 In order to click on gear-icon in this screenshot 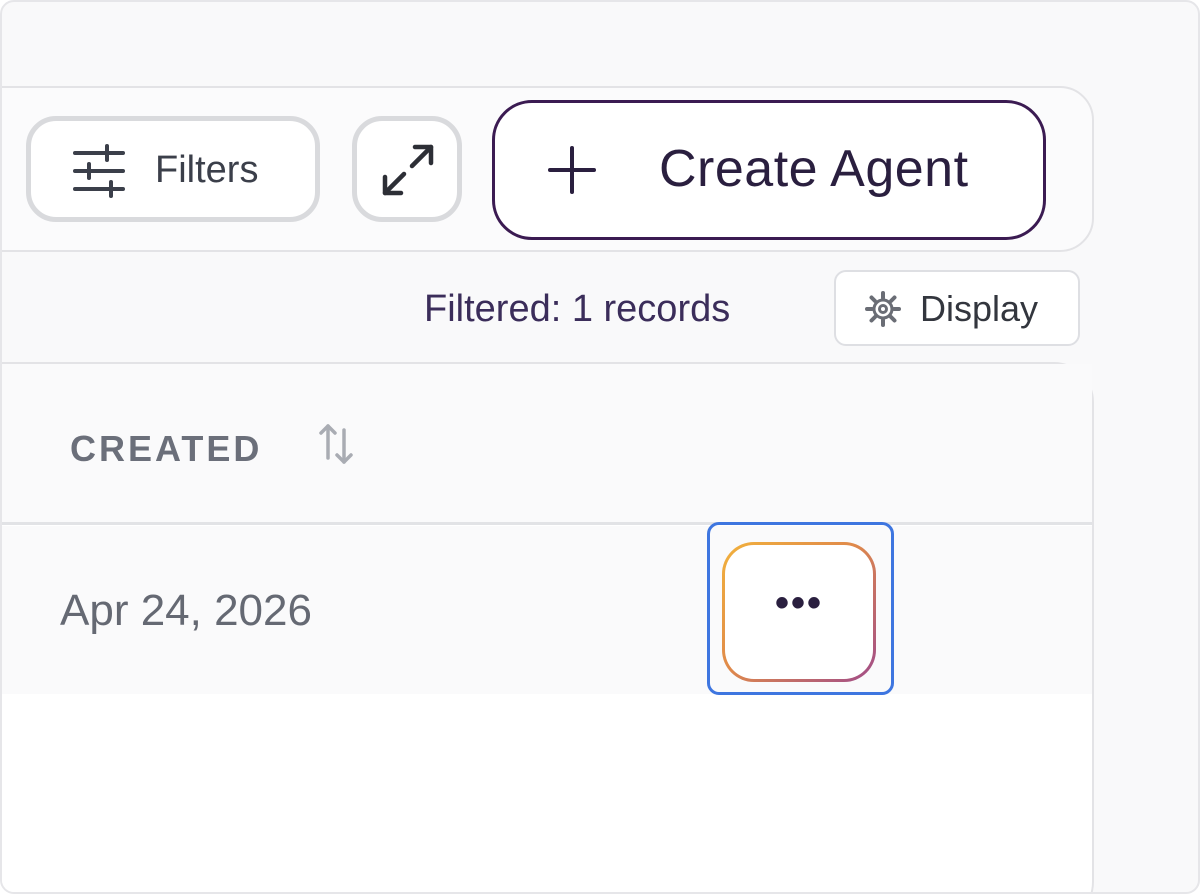, I will do `click(883, 309)`.